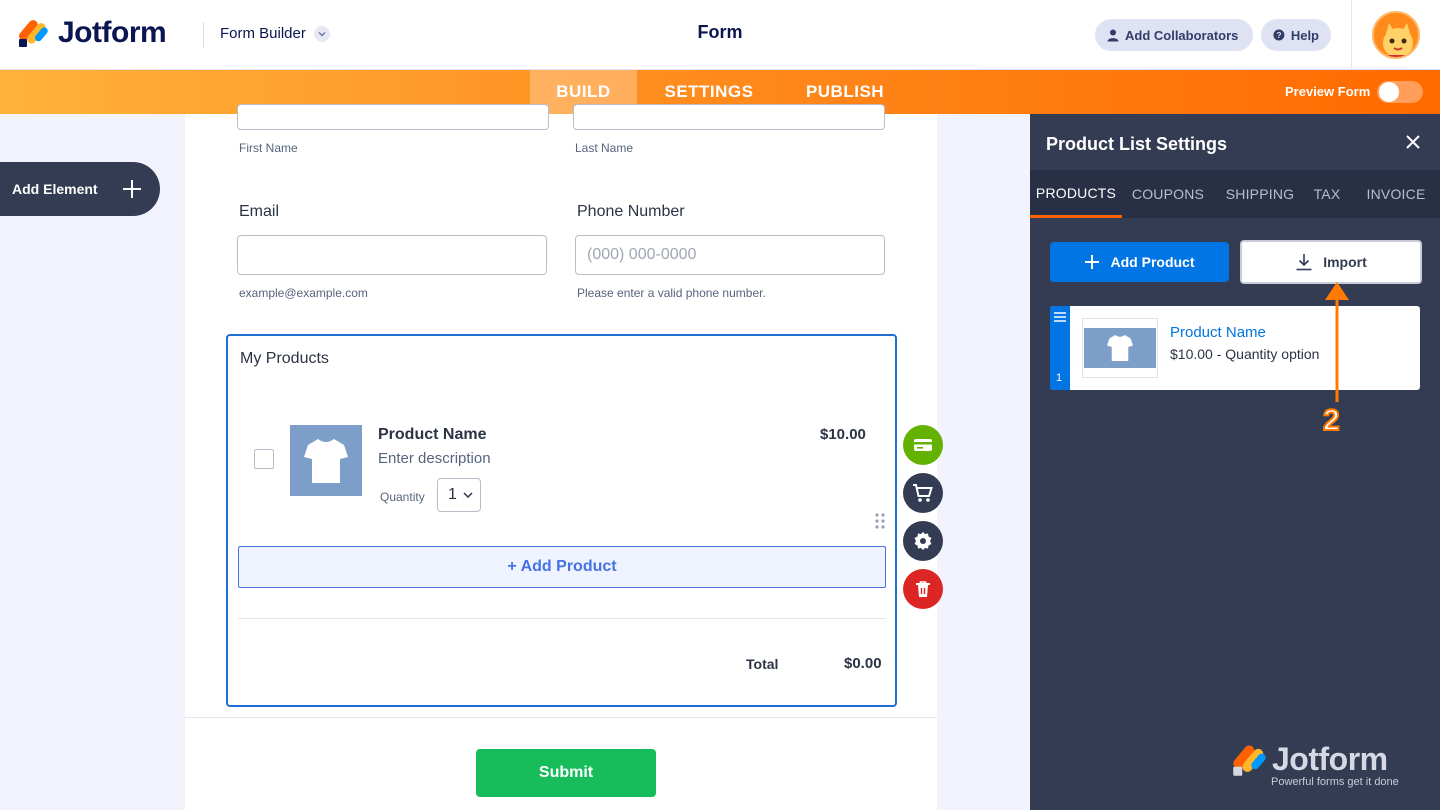 The width and height of the screenshot is (1440, 810). I want to click on total-label: Total, so click(762, 664).